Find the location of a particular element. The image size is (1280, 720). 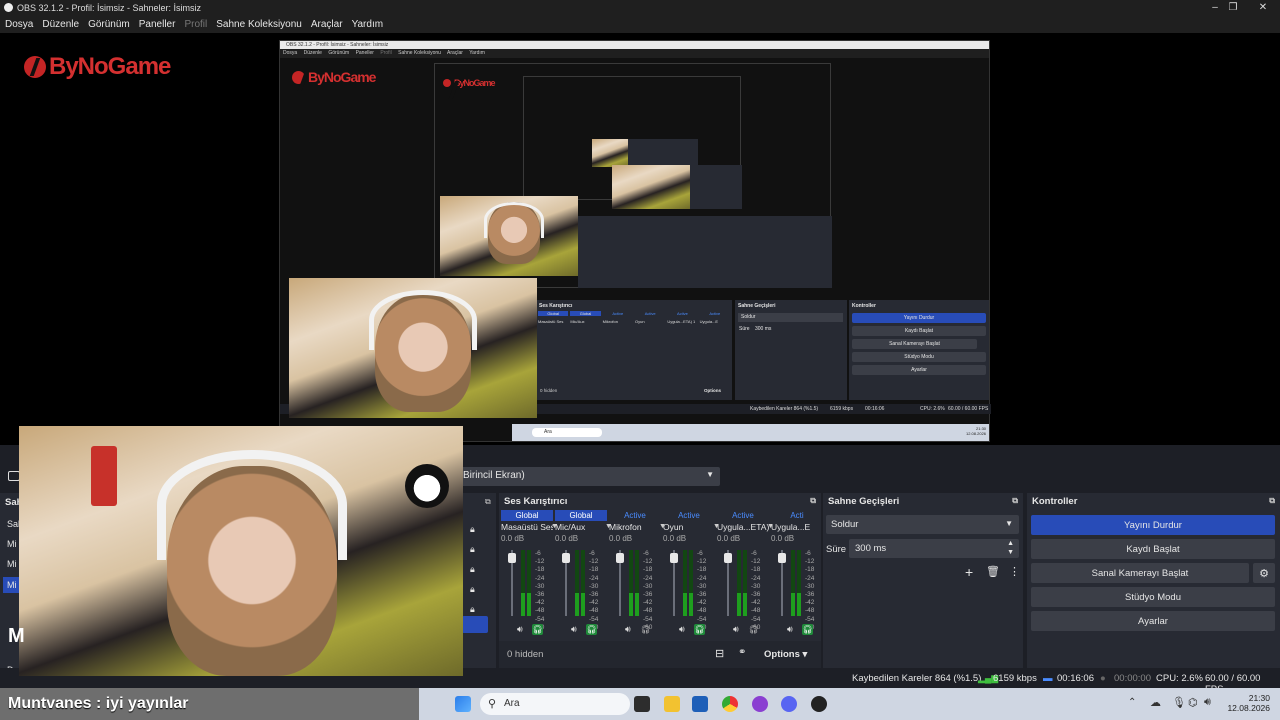

nested-controls-title: Kontroller is located at coordinates (864, 306).